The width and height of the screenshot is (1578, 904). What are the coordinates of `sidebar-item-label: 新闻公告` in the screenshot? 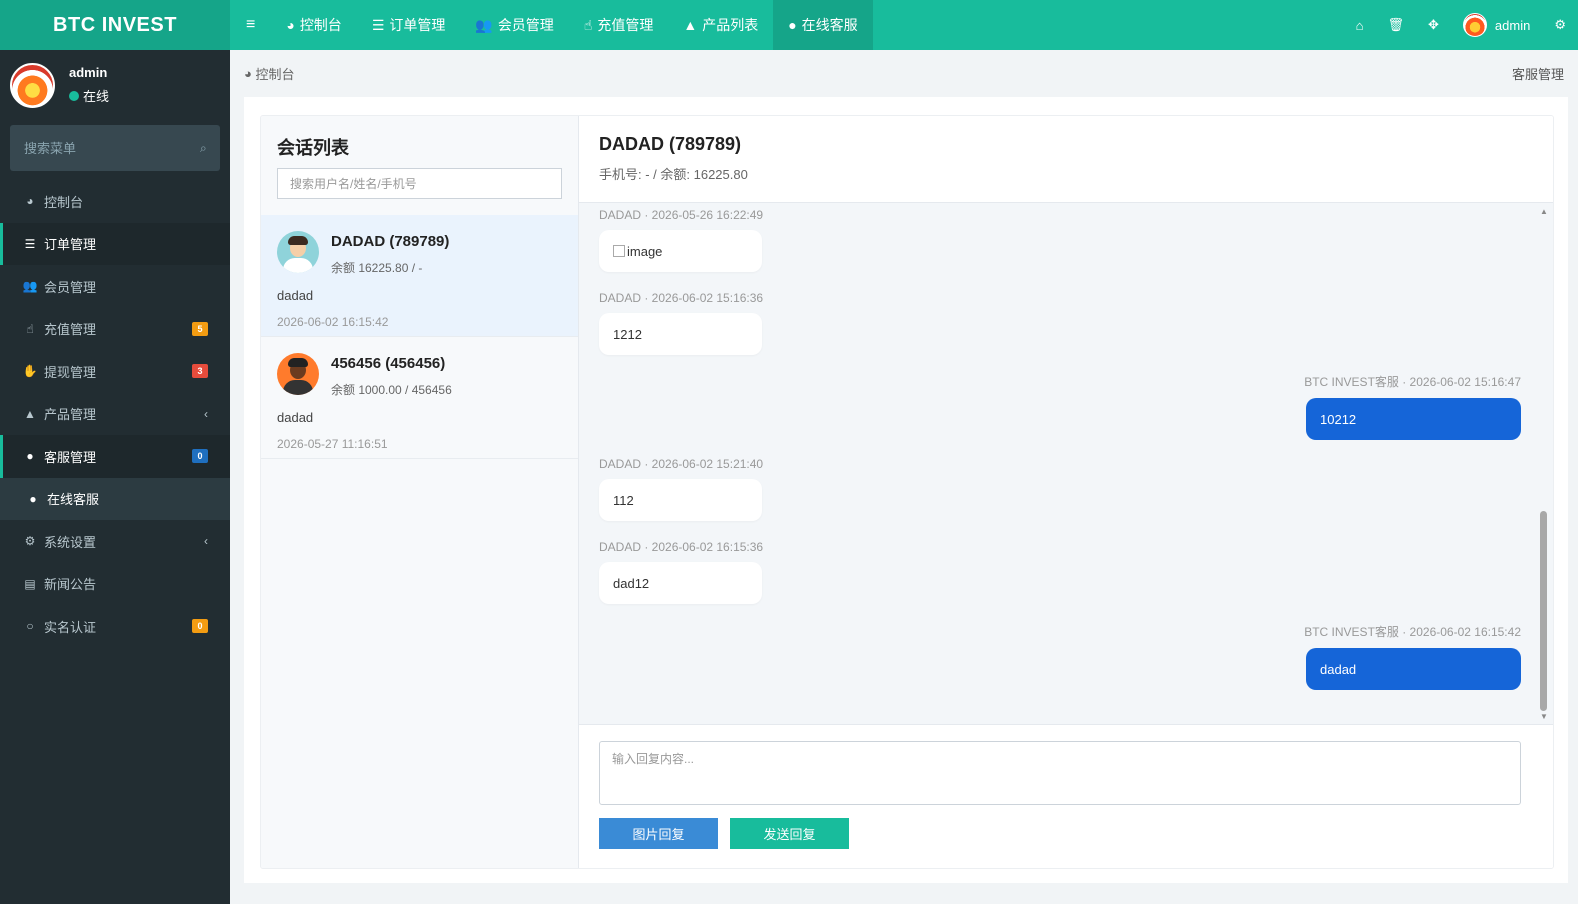 It's located at (70, 585).